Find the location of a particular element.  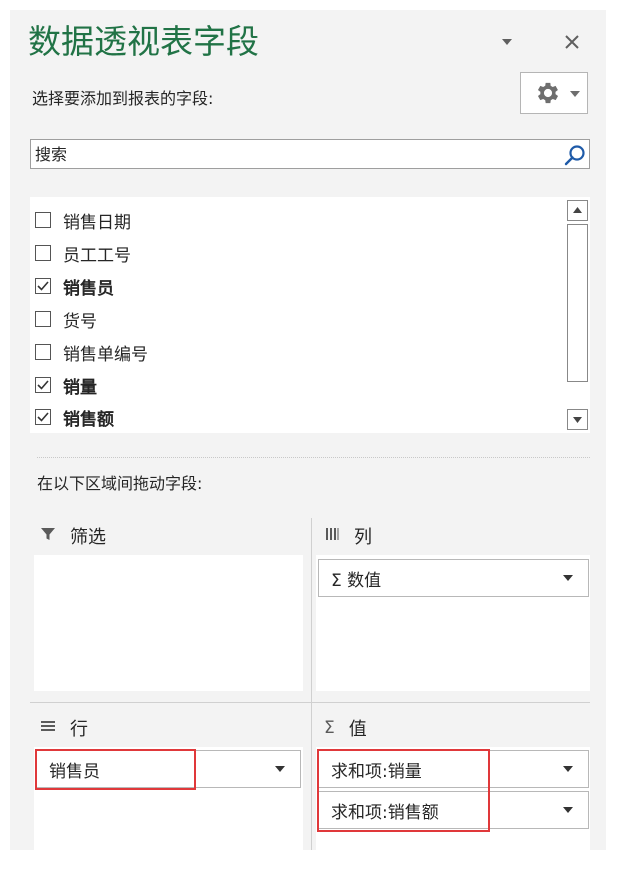

scroll-down-button is located at coordinates (577, 419).